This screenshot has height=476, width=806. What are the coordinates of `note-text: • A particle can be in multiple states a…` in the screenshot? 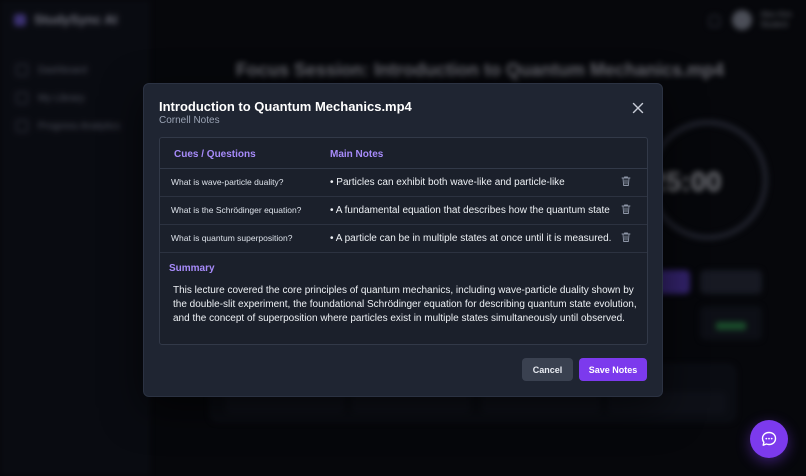 It's located at (470, 238).